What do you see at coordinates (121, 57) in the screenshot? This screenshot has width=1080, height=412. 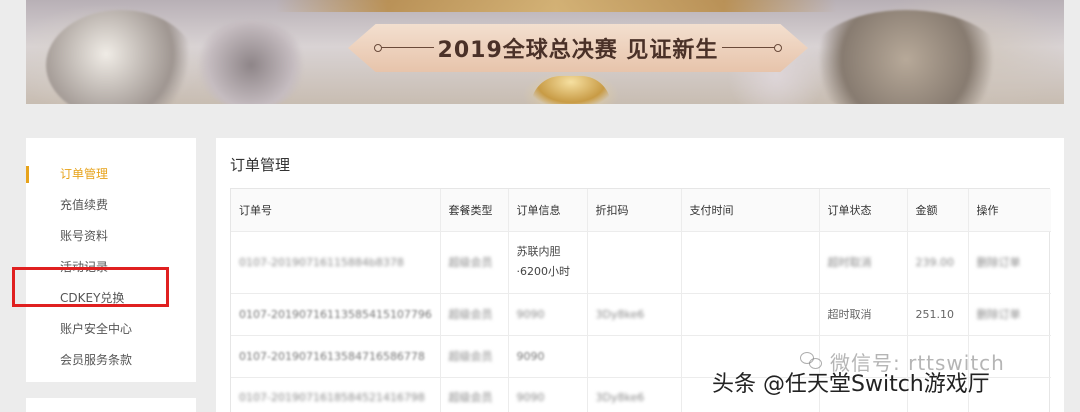 I see `banner-art-left` at bounding box center [121, 57].